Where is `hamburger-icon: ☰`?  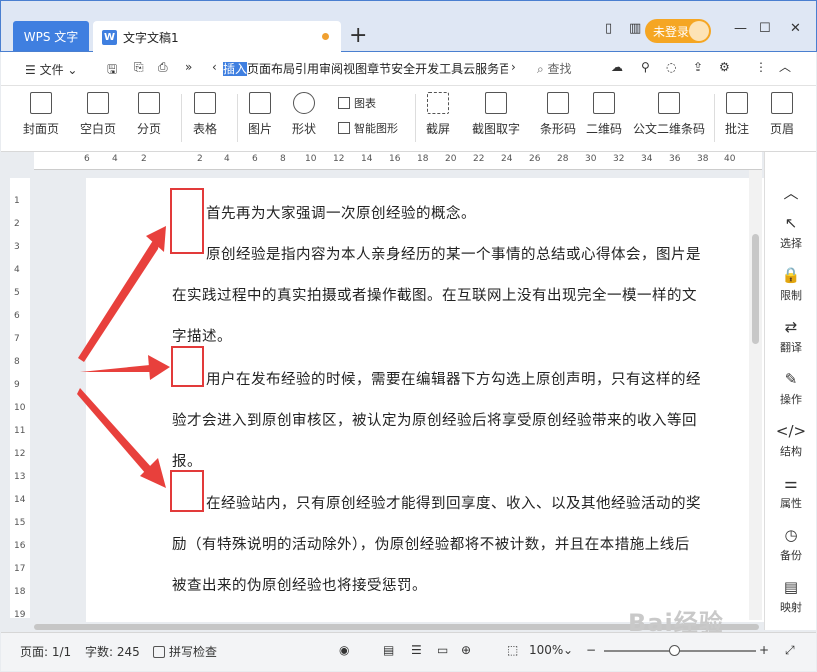 hamburger-icon: ☰ is located at coordinates (32, 70).